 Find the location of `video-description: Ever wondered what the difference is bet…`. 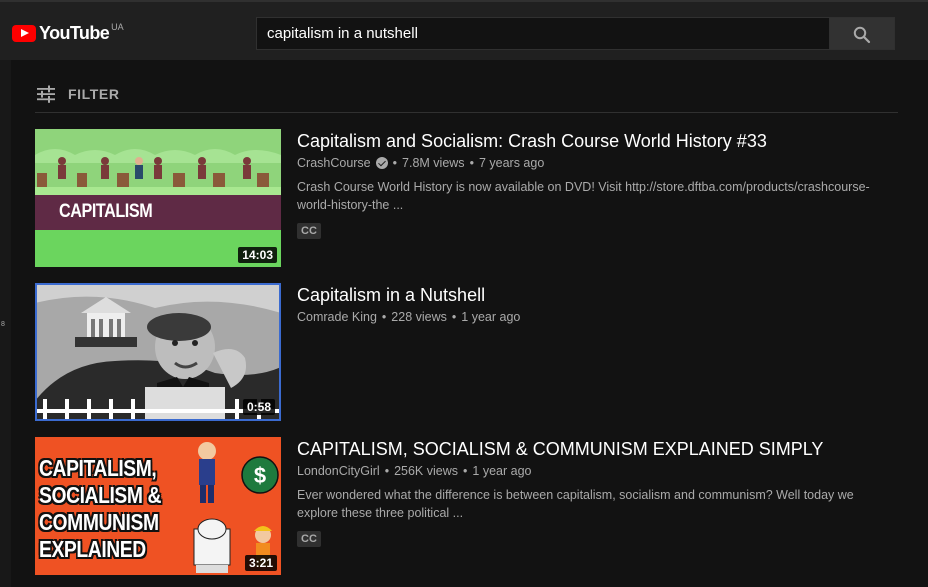

video-description: Ever wondered what the difference is bet… is located at coordinates (575, 504).